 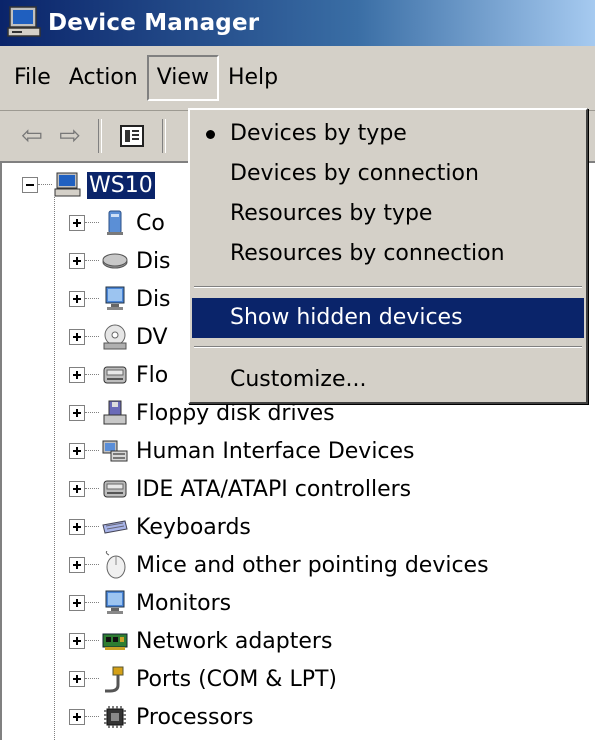 I want to click on tree-root: WS10, so click(x=88, y=185).